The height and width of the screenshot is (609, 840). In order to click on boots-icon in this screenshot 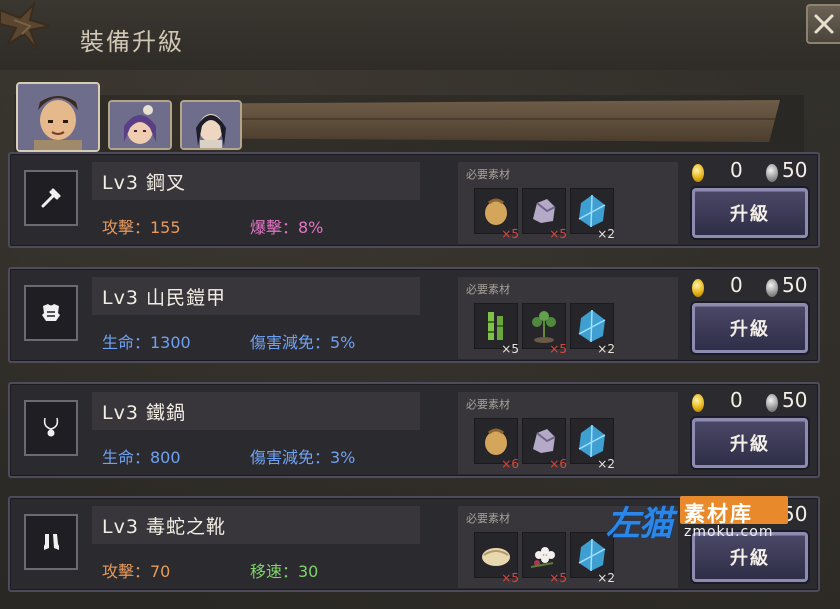, I will do `click(51, 542)`.